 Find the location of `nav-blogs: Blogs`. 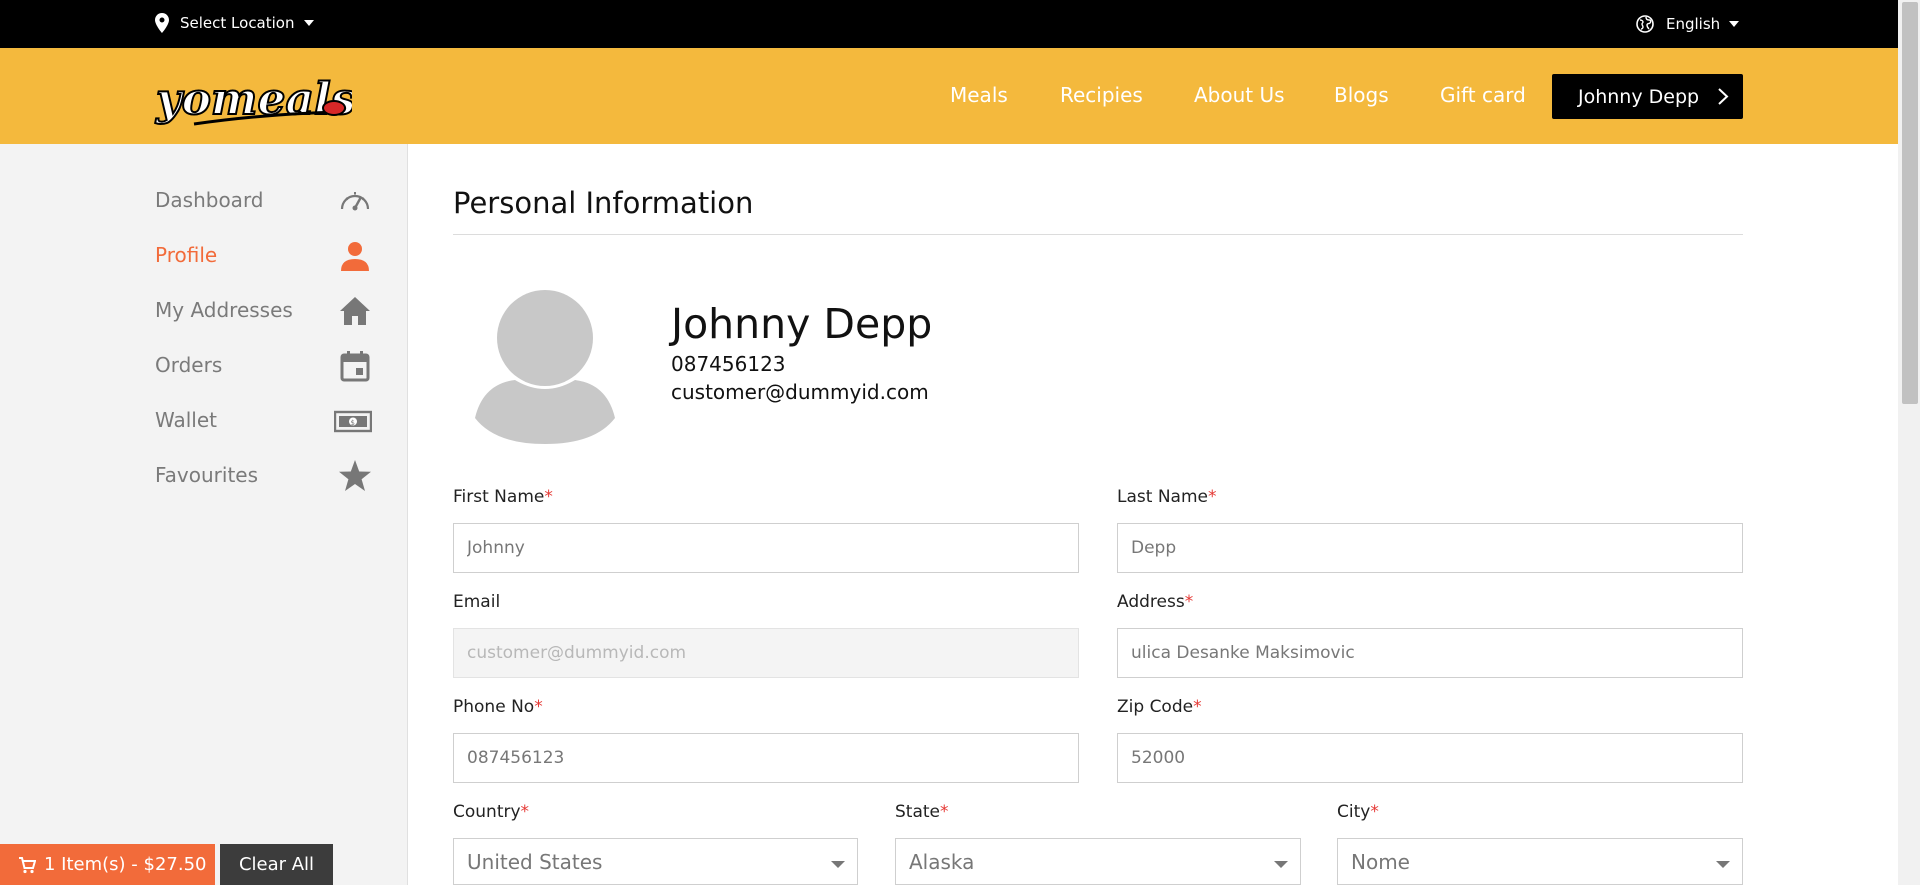

nav-blogs: Blogs is located at coordinates (1361, 95).